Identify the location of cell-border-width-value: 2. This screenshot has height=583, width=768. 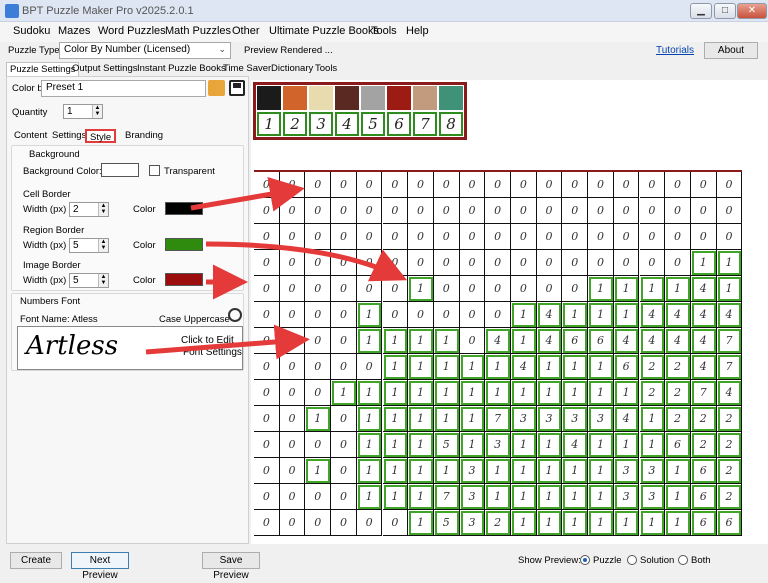
(76, 209).